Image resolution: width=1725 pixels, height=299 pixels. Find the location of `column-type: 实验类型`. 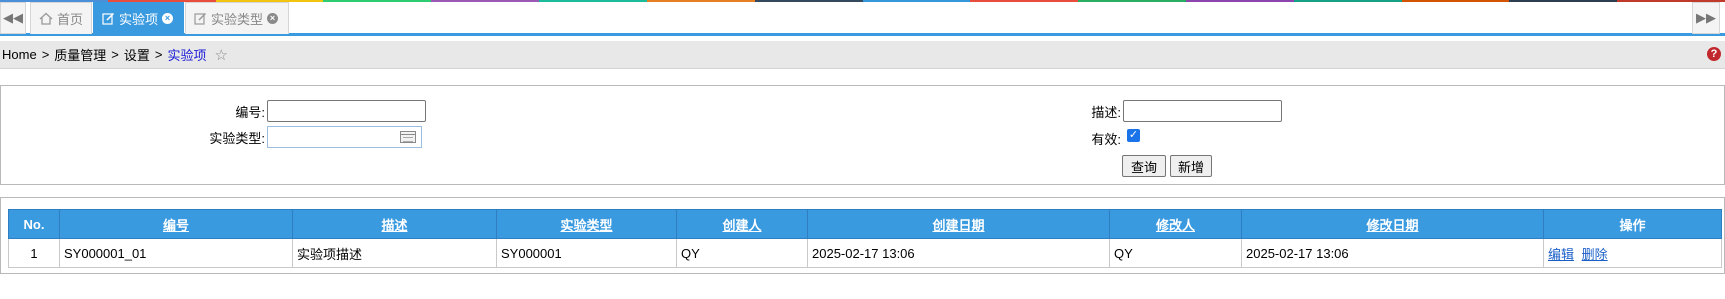

column-type: 实验类型 is located at coordinates (586, 224).